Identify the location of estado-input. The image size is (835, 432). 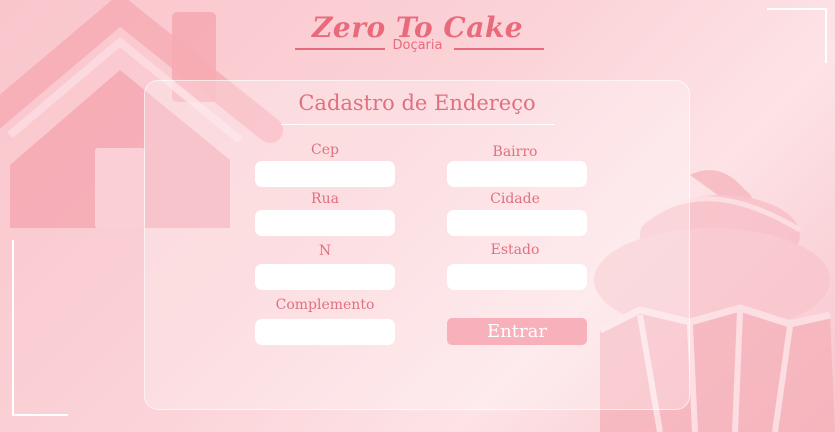
(517, 277).